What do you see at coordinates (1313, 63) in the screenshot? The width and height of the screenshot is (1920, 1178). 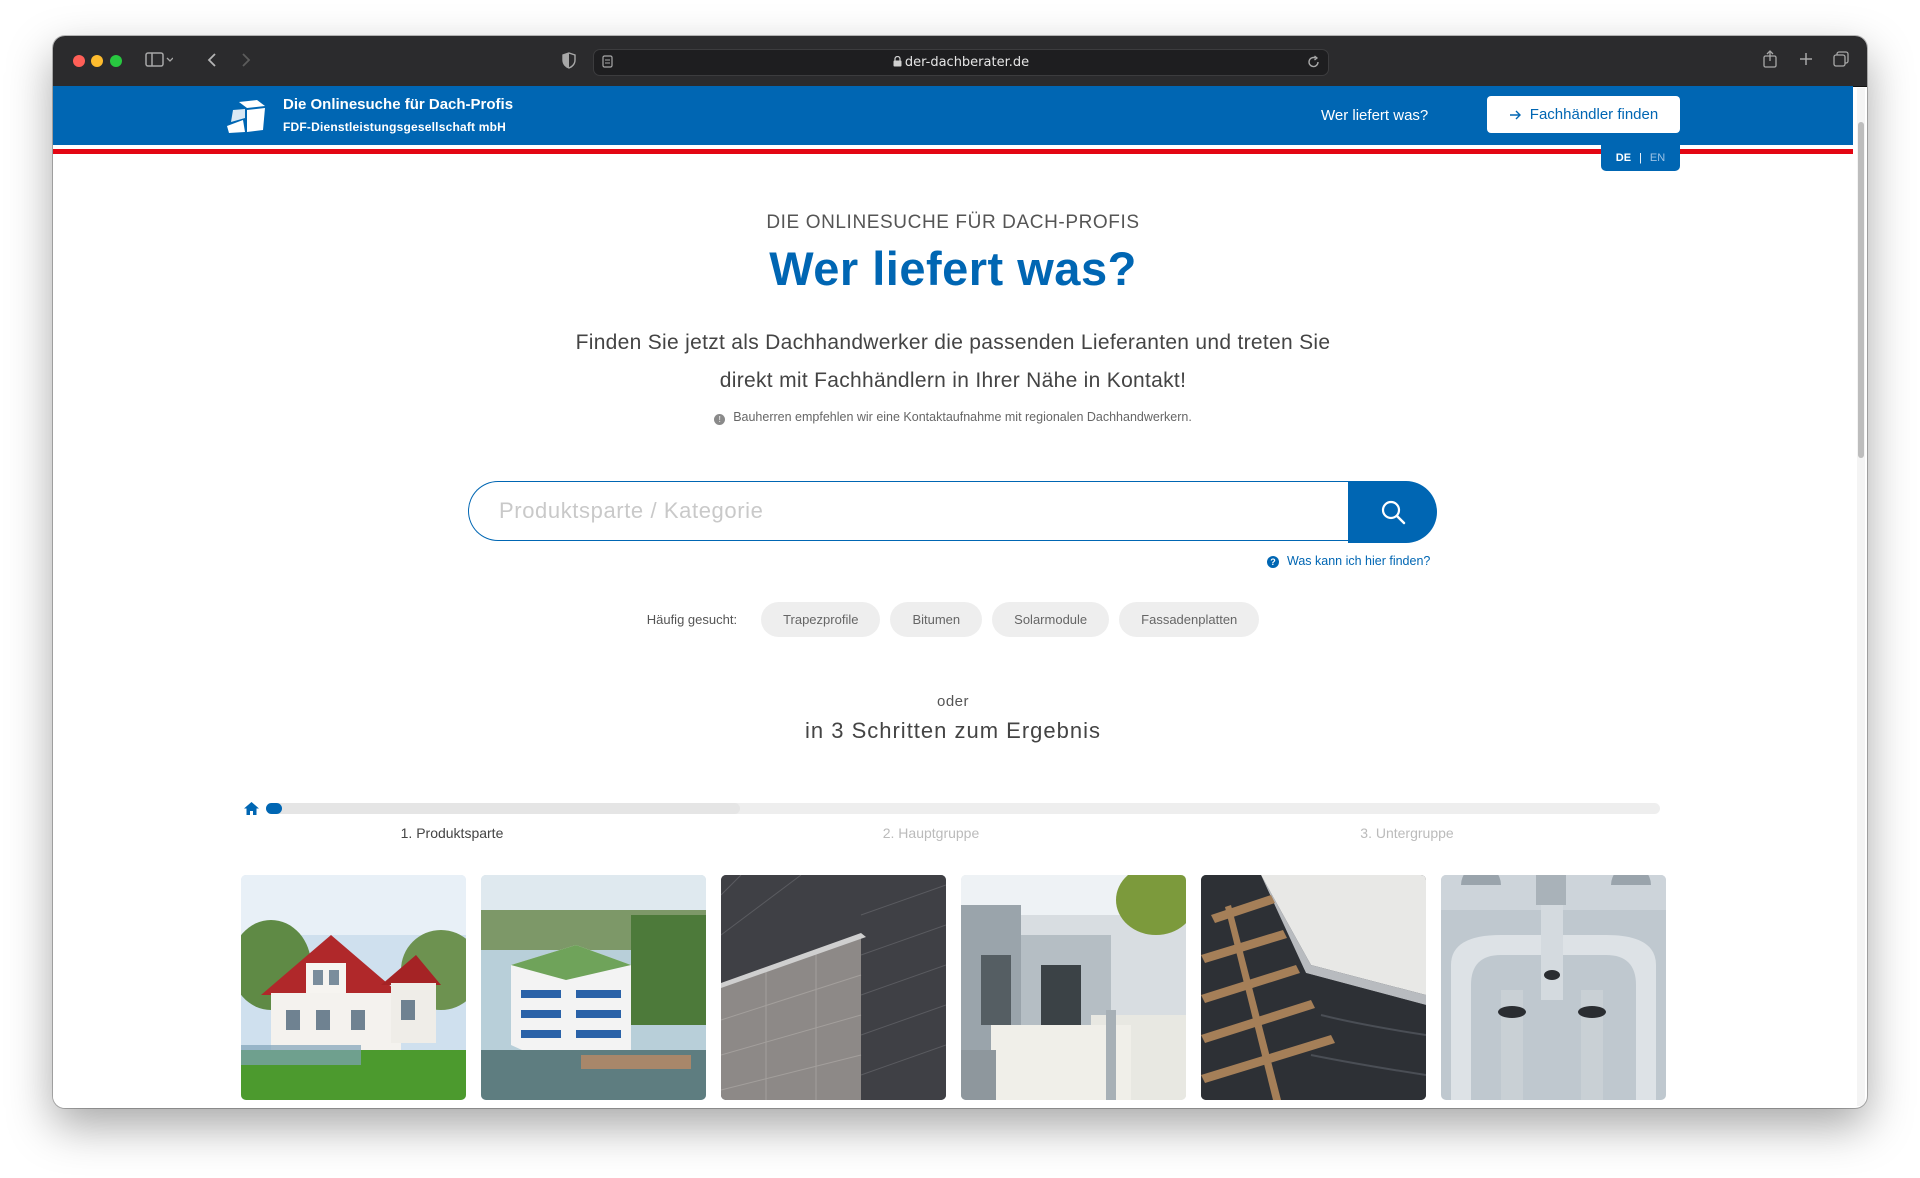 I see `reload-icon` at bounding box center [1313, 63].